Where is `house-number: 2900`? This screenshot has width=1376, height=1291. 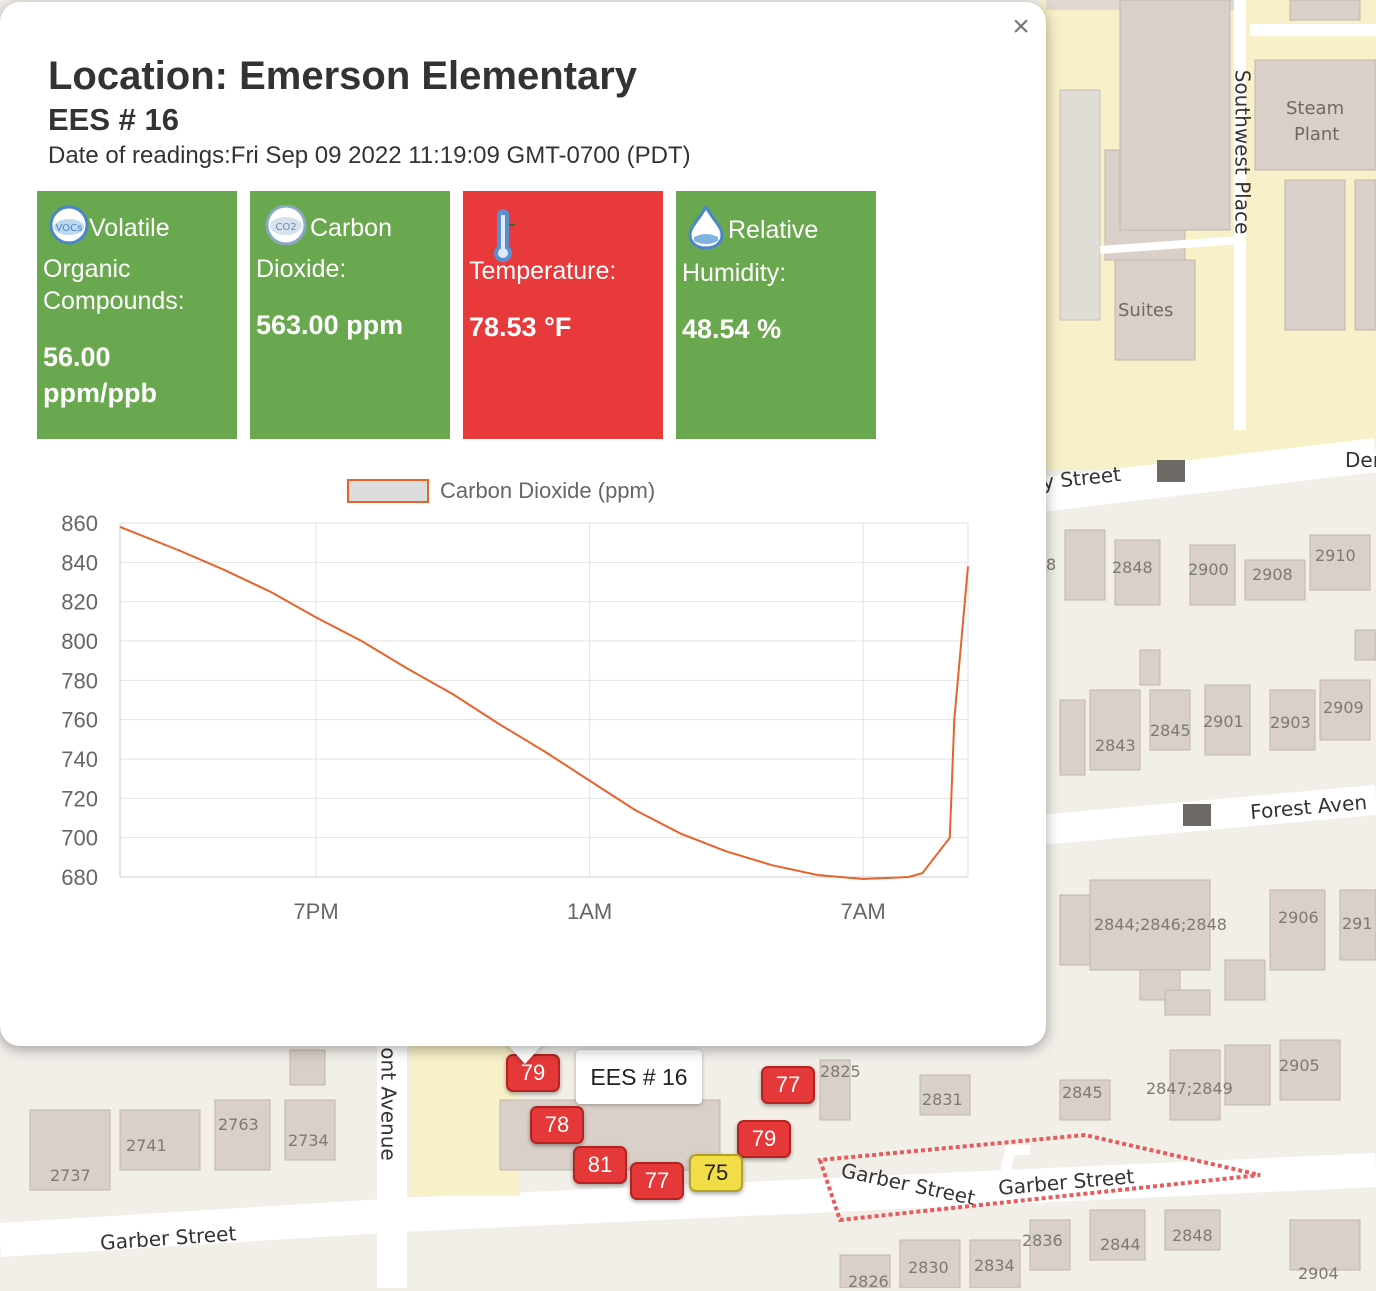 house-number: 2900 is located at coordinates (1208, 569).